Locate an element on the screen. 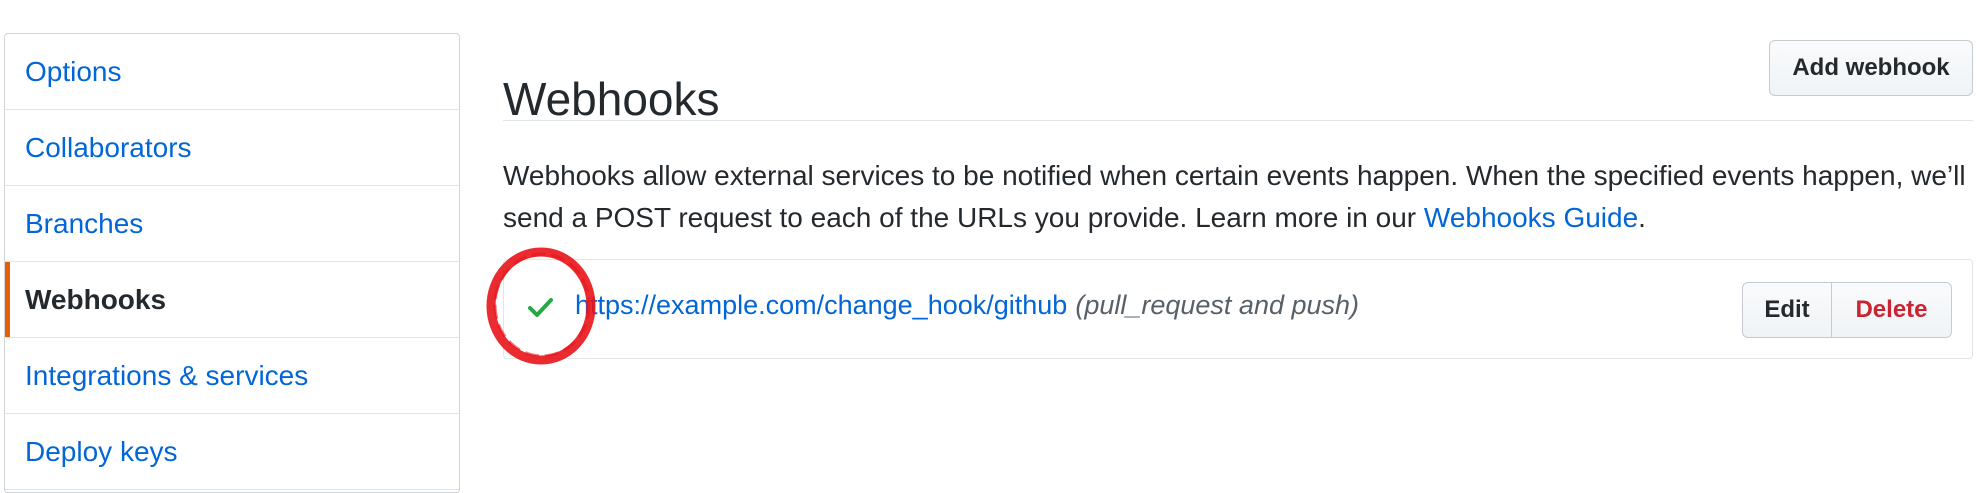  add-webhook-button: Add webhook is located at coordinates (1871, 68).